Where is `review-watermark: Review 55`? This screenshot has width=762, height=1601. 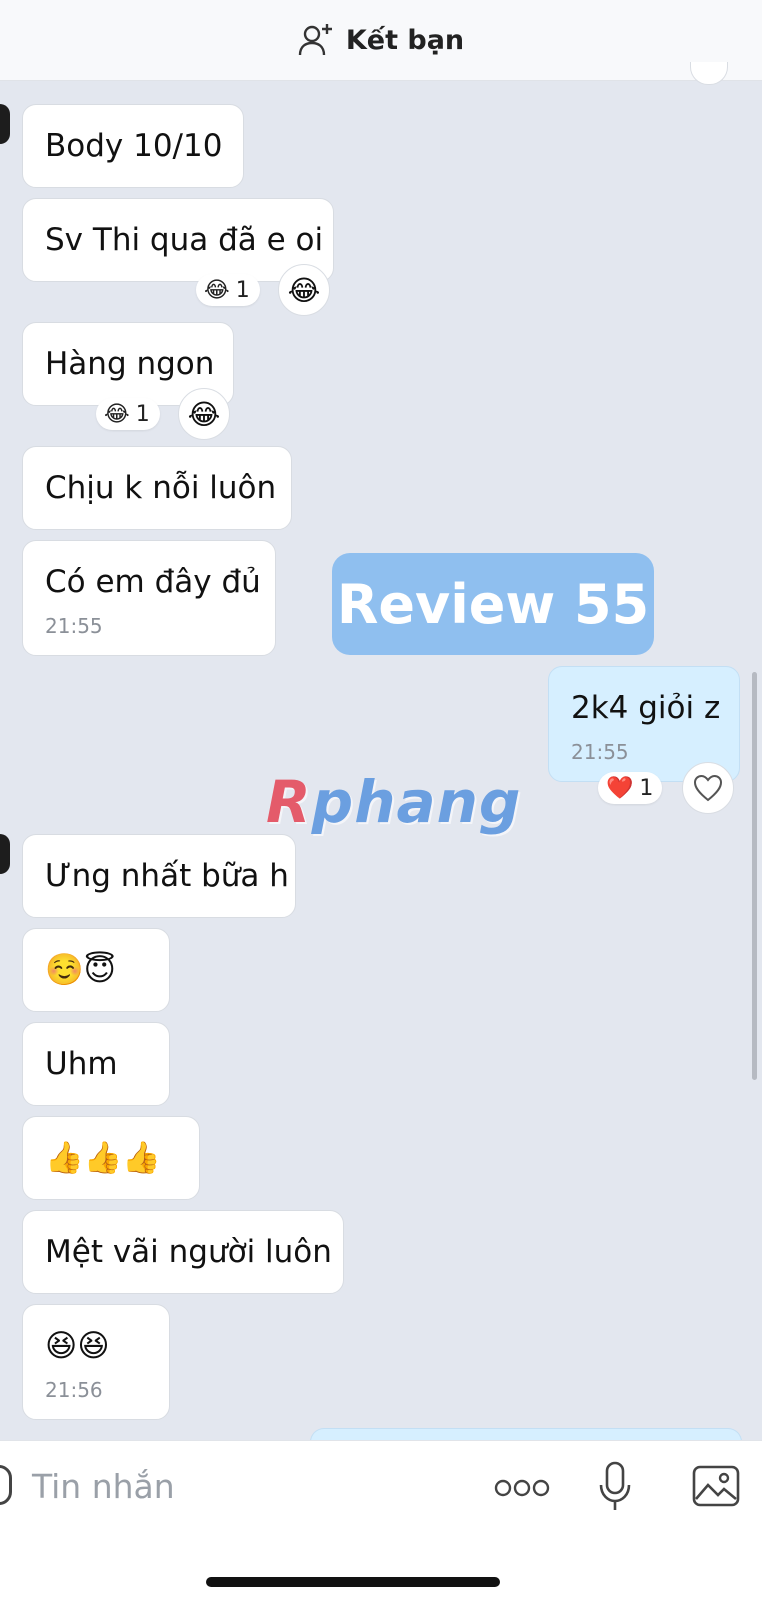 review-watermark: Review 55 is located at coordinates (493, 604).